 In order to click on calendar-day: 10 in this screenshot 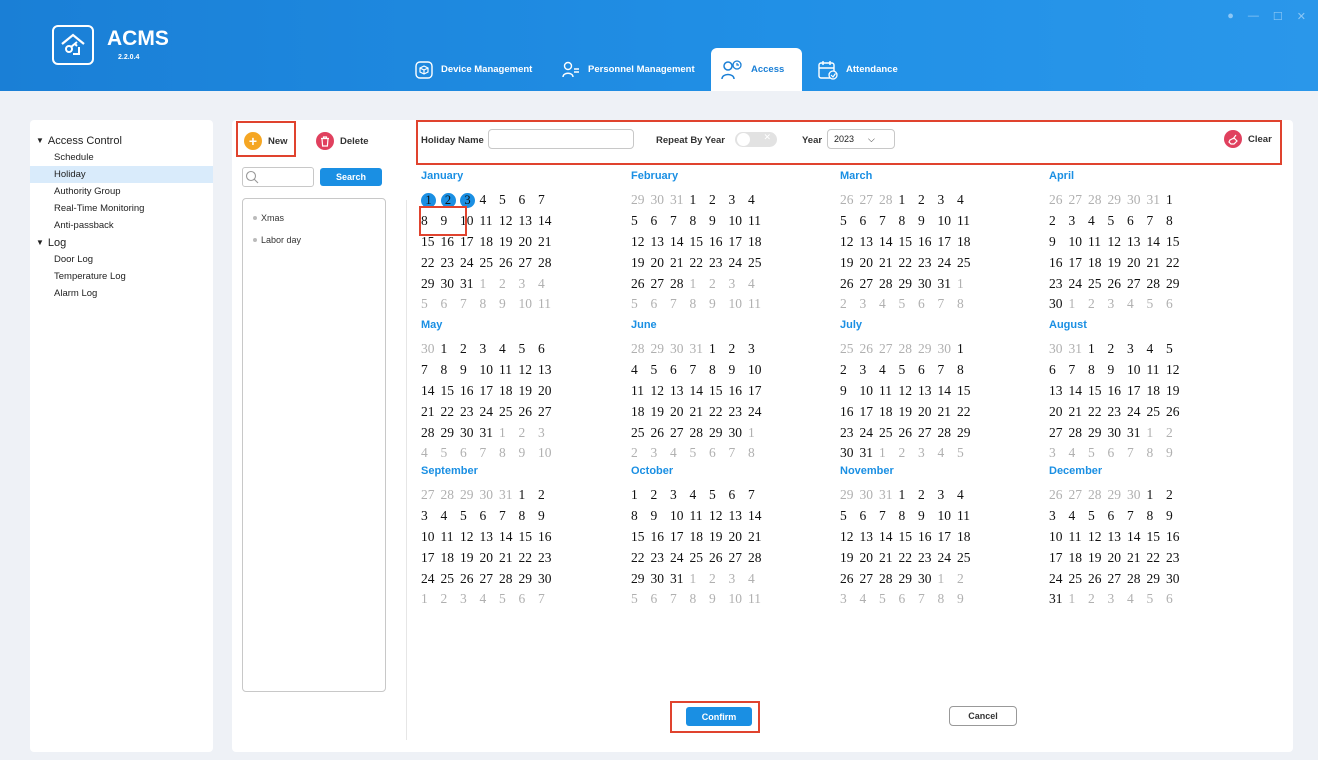, I will do `click(470, 221)`.